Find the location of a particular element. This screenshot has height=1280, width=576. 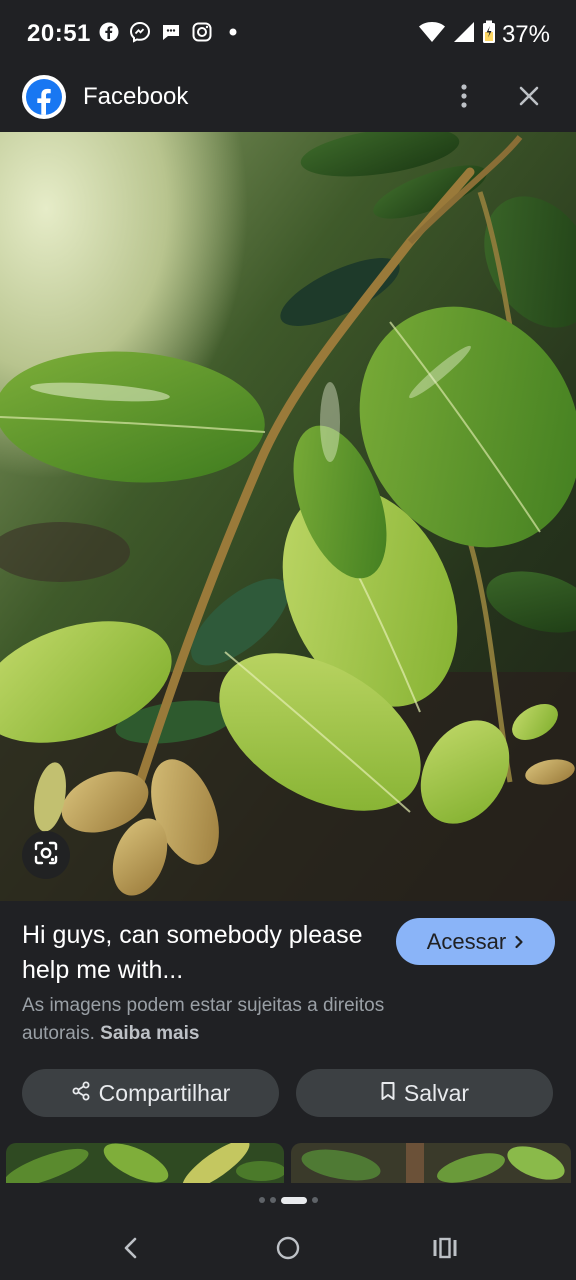

related-images is located at coordinates (288, 1163).